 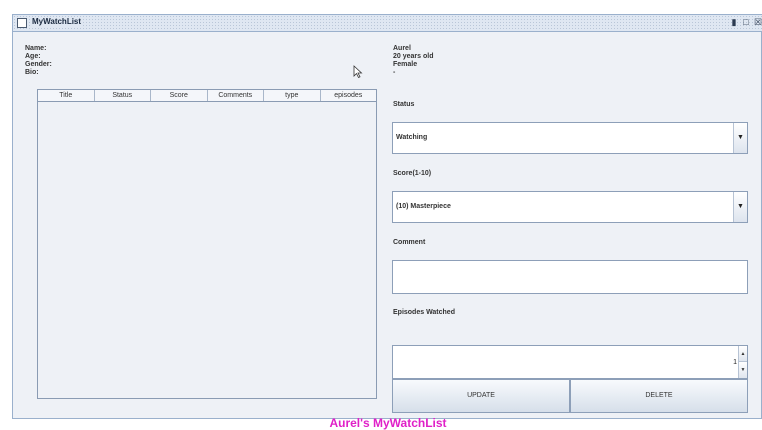 What do you see at coordinates (387, 23) in the screenshot?
I see `title-bar: MyWatchList ▮ □ ☒` at bounding box center [387, 23].